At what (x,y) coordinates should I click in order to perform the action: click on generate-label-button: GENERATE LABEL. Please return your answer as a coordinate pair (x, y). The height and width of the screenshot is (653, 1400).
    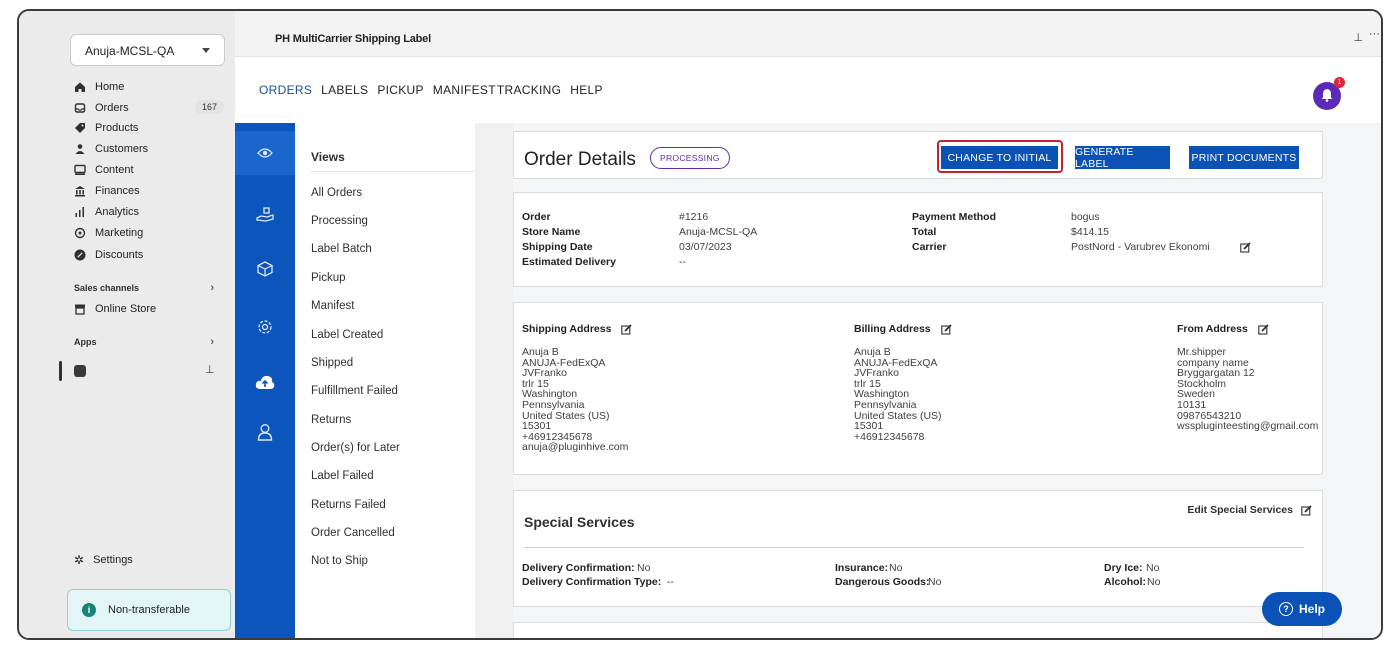
    Looking at the image, I should click on (1122, 158).